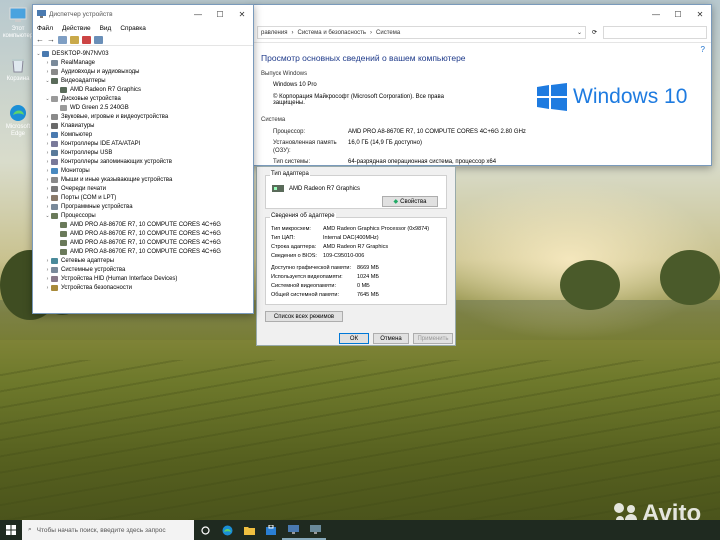  What do you see at coordinates (703, 49) in the screenshot?
I see `help-icon: ?` at bounding box center [703, 49].